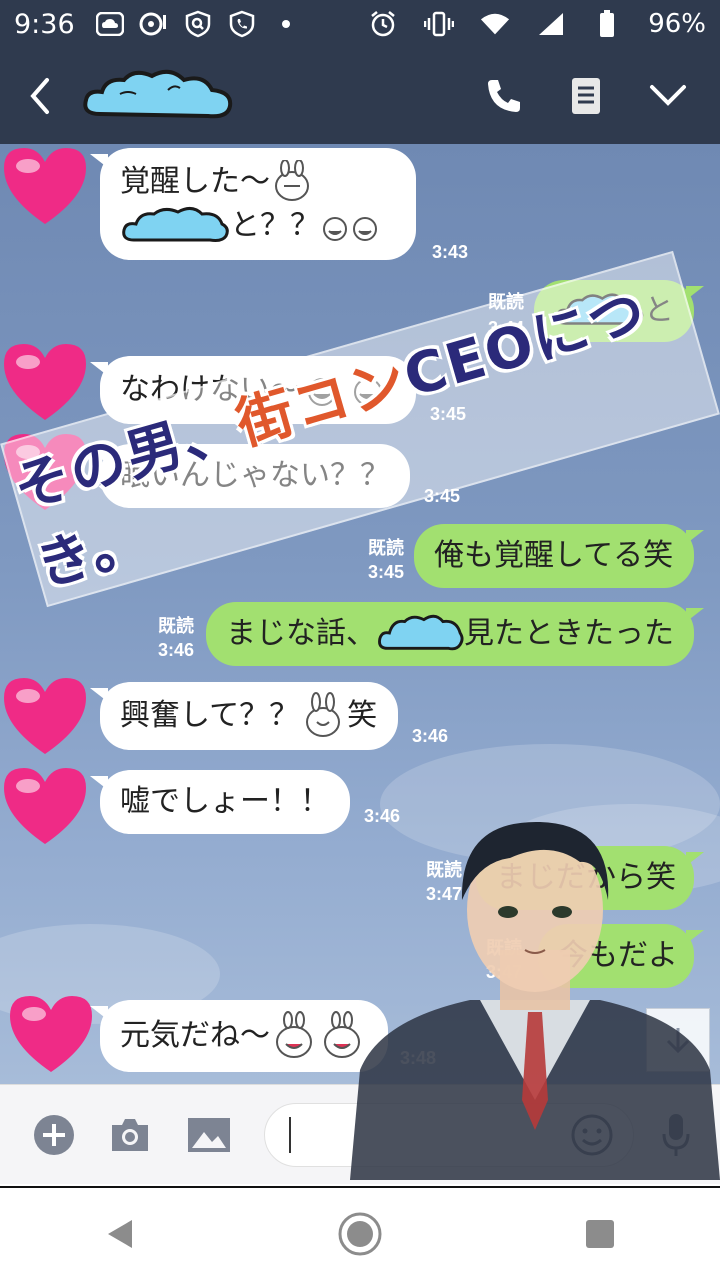 The image size is (720, 1280). What do you see at coordinates (195, 1035) in the screenshot?
I see `message-text: 元気だね〜` at bounding box center [195, 1035].